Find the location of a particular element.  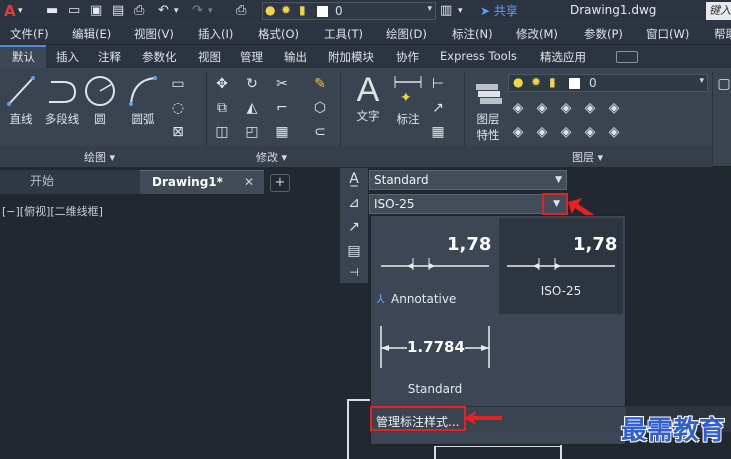

redo-icon: ↷ is located at coordinates (197, 11).